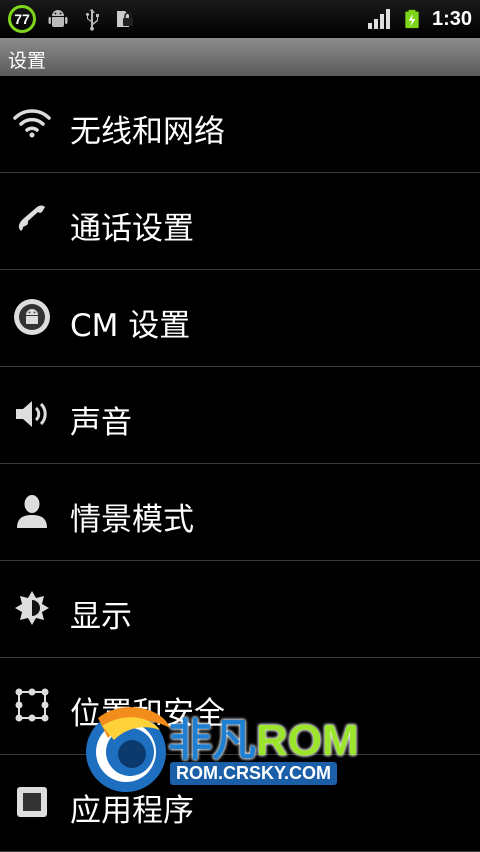 The image size is (480, 852). What do you see at coordinates (32, 705) in the screenshot?
I see `lock-pattern-icon` at bounding box center [32, 705].